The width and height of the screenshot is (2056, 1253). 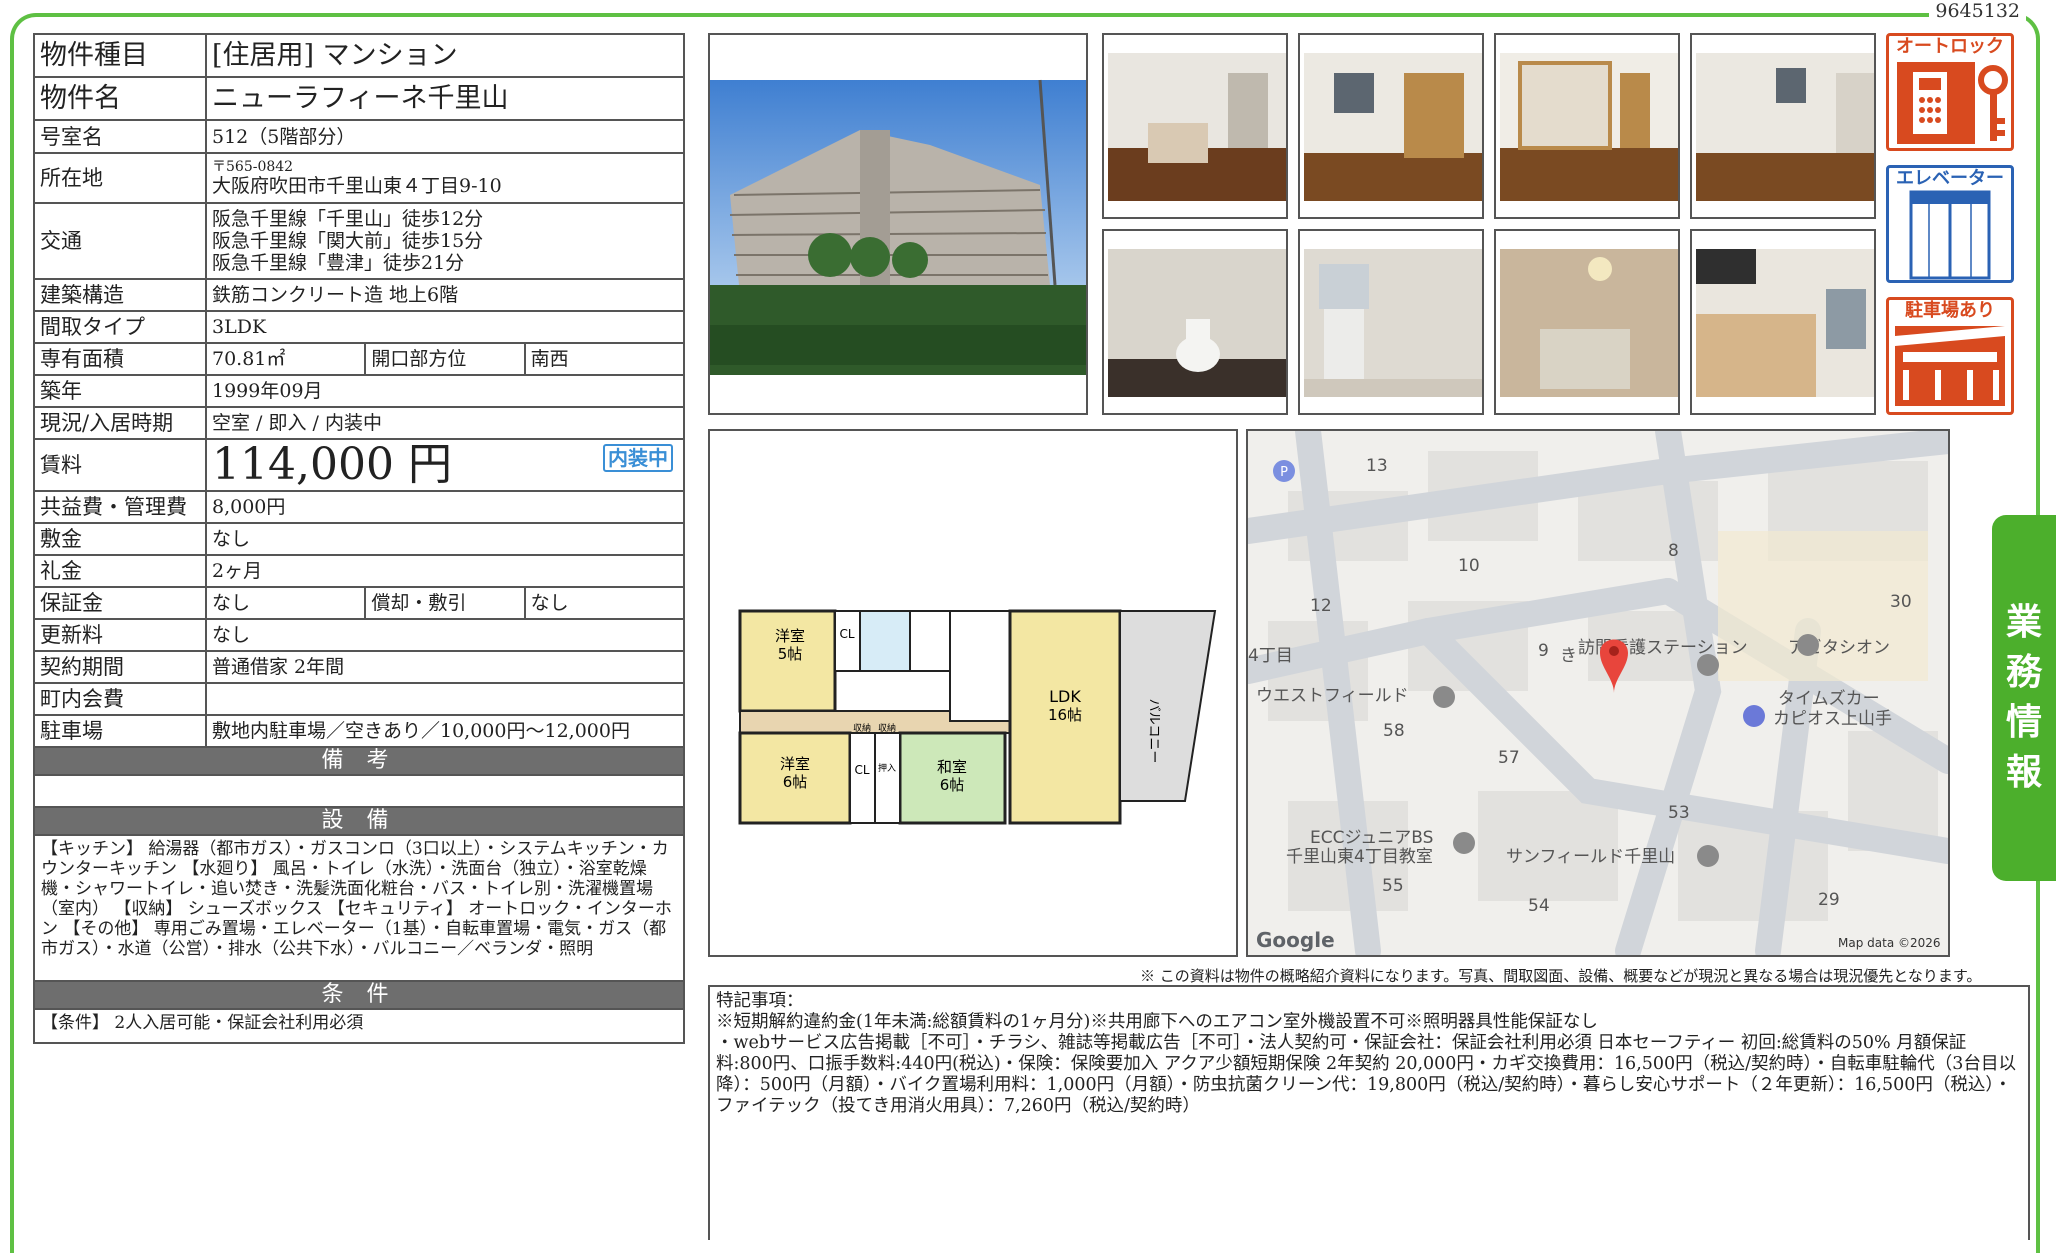 What do you see at coordinates (445, 178) in the screenshot?
I see `address-cell: 〒565-0842 大阪府吹田市千里山東４丁目9-10` at bounding box center [445, 178].